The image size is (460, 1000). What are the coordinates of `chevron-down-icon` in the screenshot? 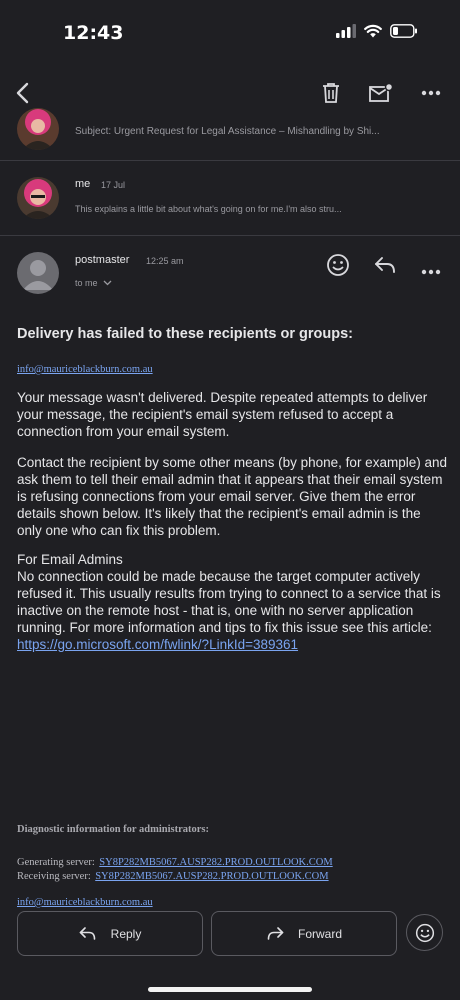 It's located at (107, 283).